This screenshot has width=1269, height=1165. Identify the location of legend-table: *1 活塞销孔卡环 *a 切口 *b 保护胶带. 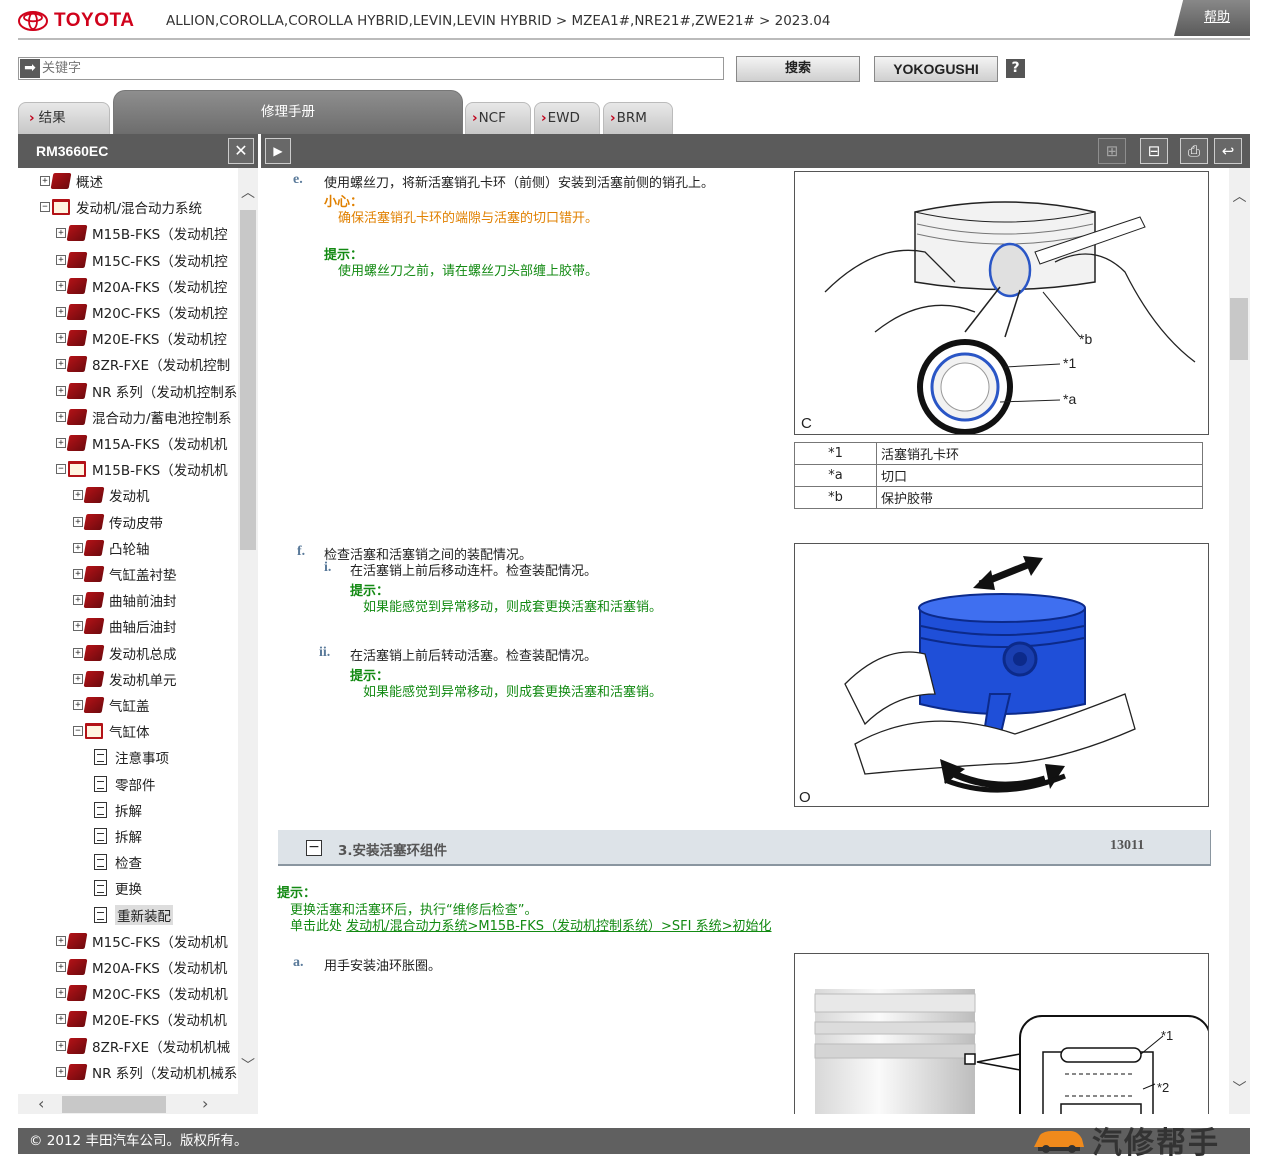
(998, 475).